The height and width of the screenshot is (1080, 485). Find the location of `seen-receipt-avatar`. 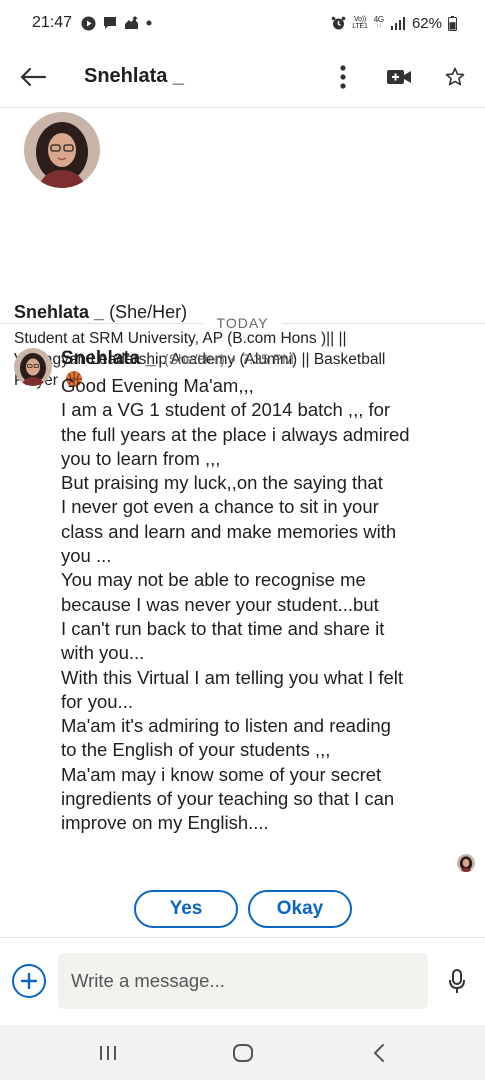

seen-receipt-avatar is located at coordinates (466, 863).